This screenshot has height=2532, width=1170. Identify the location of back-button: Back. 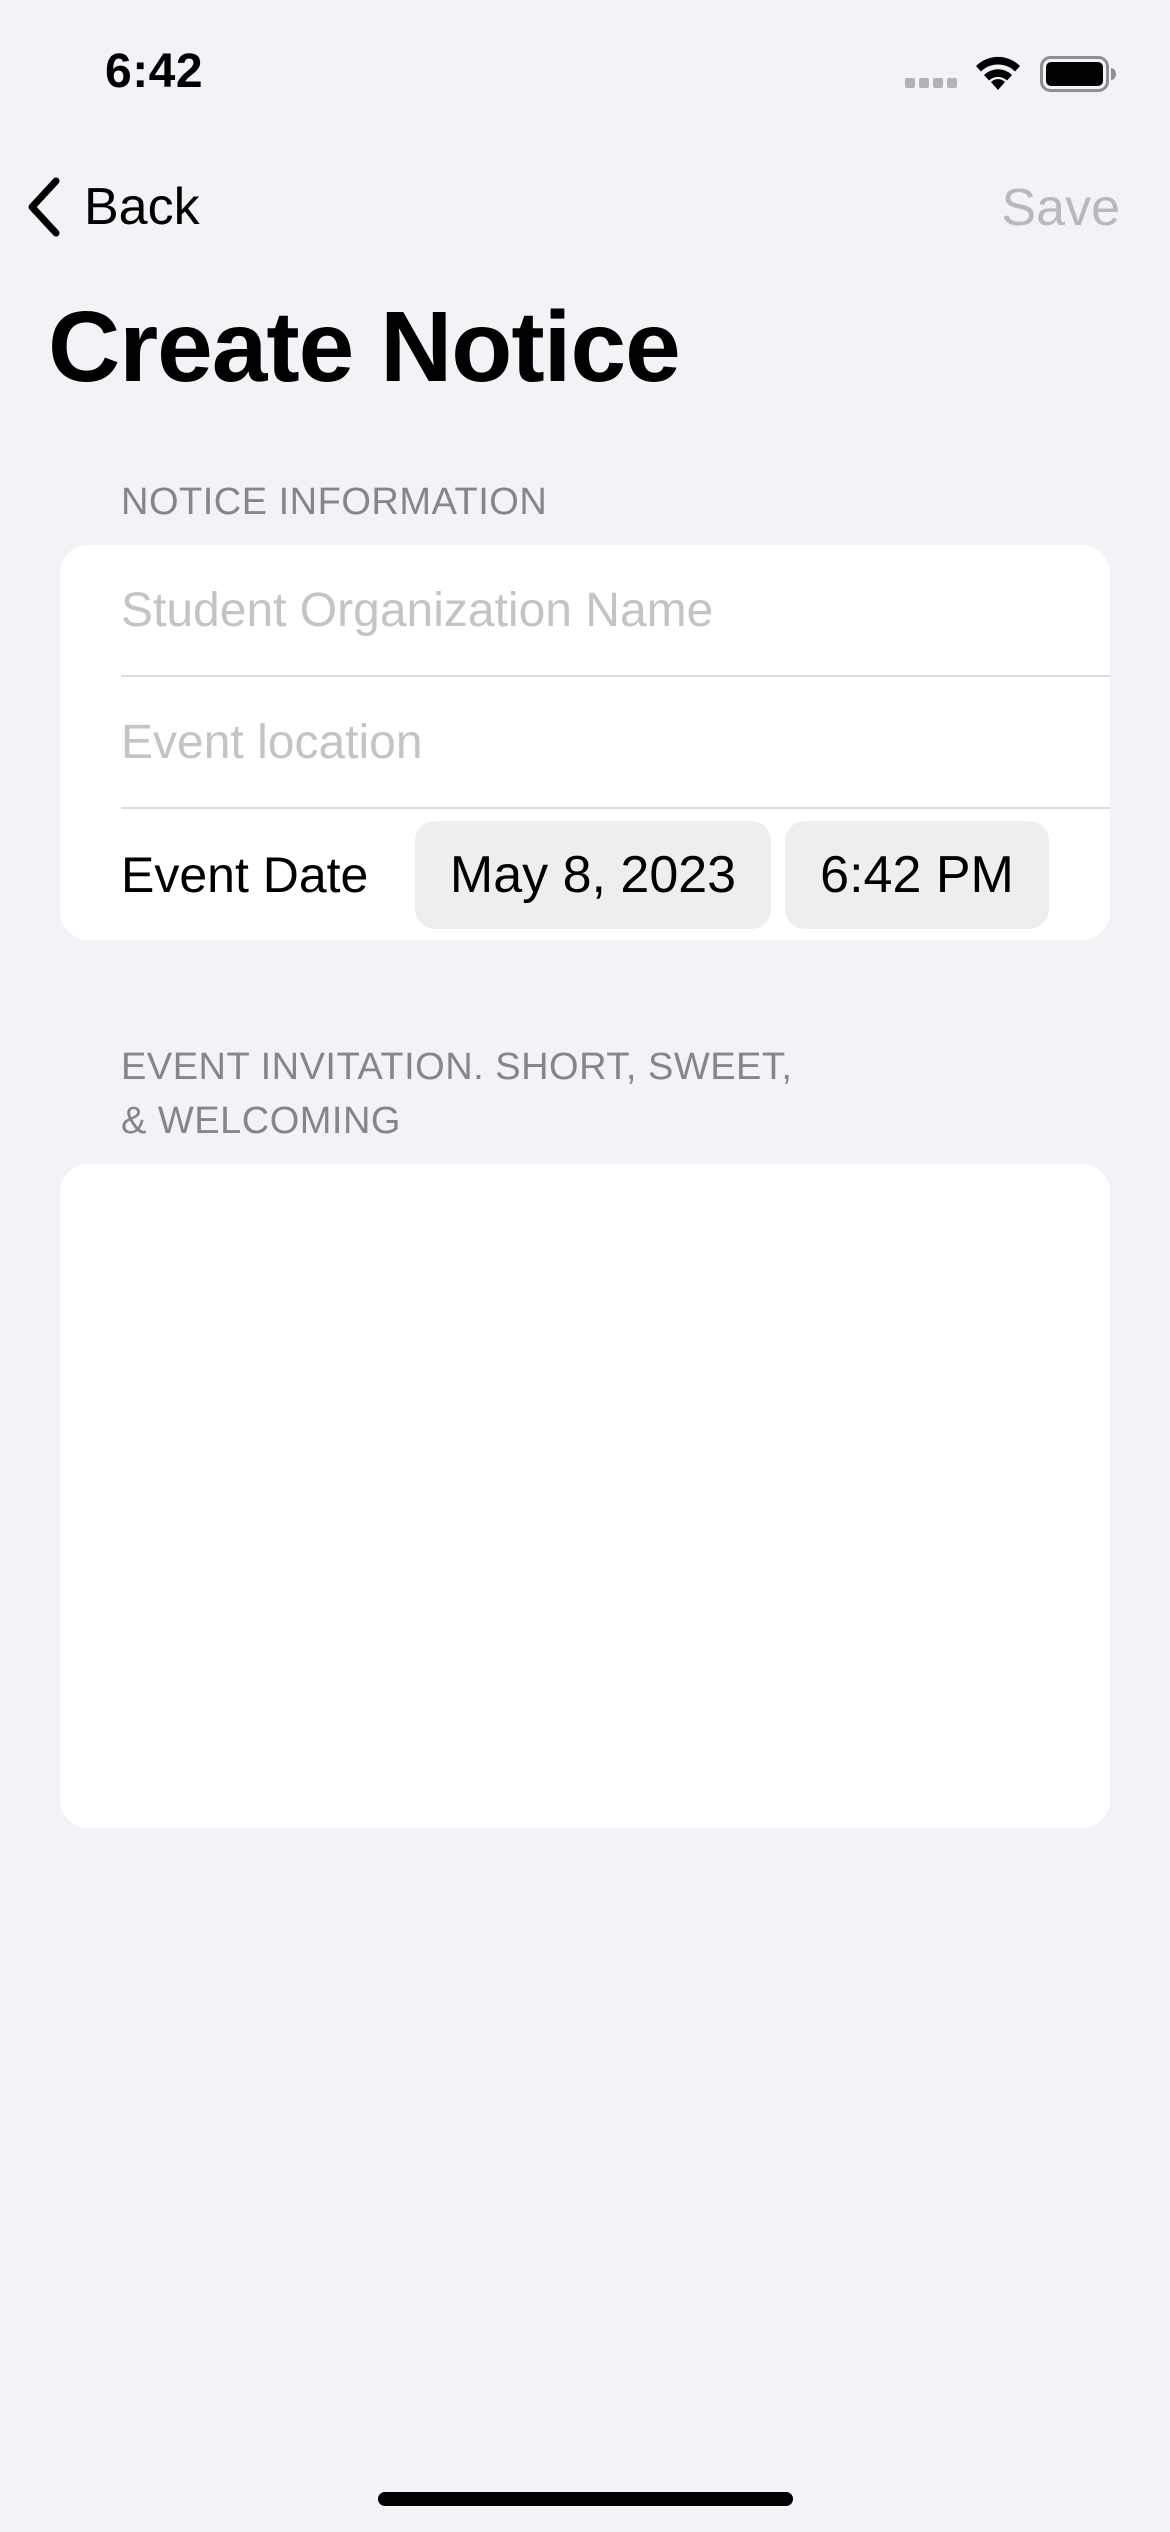
(111, 207).